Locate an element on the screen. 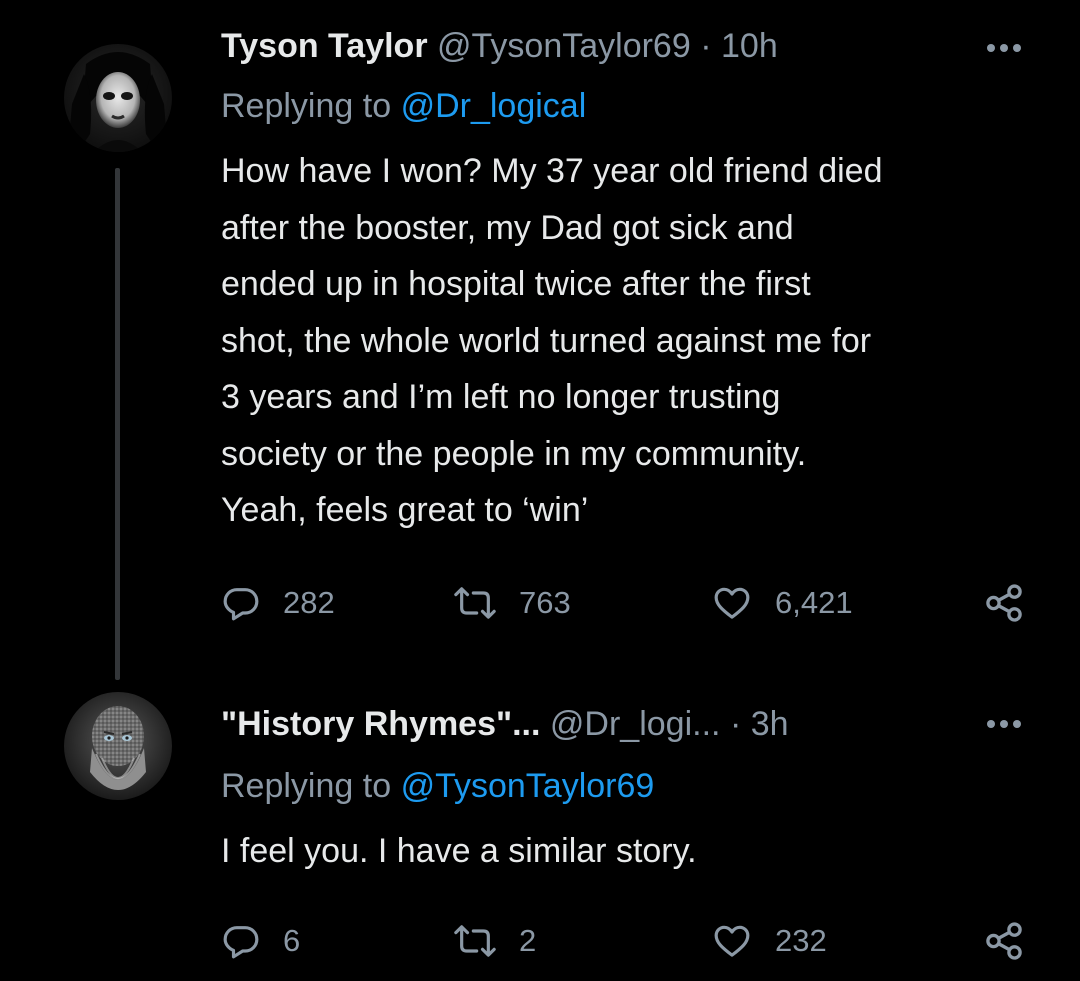  user-handle: @TysonTaylor69 is located at coordinates (564, 46).